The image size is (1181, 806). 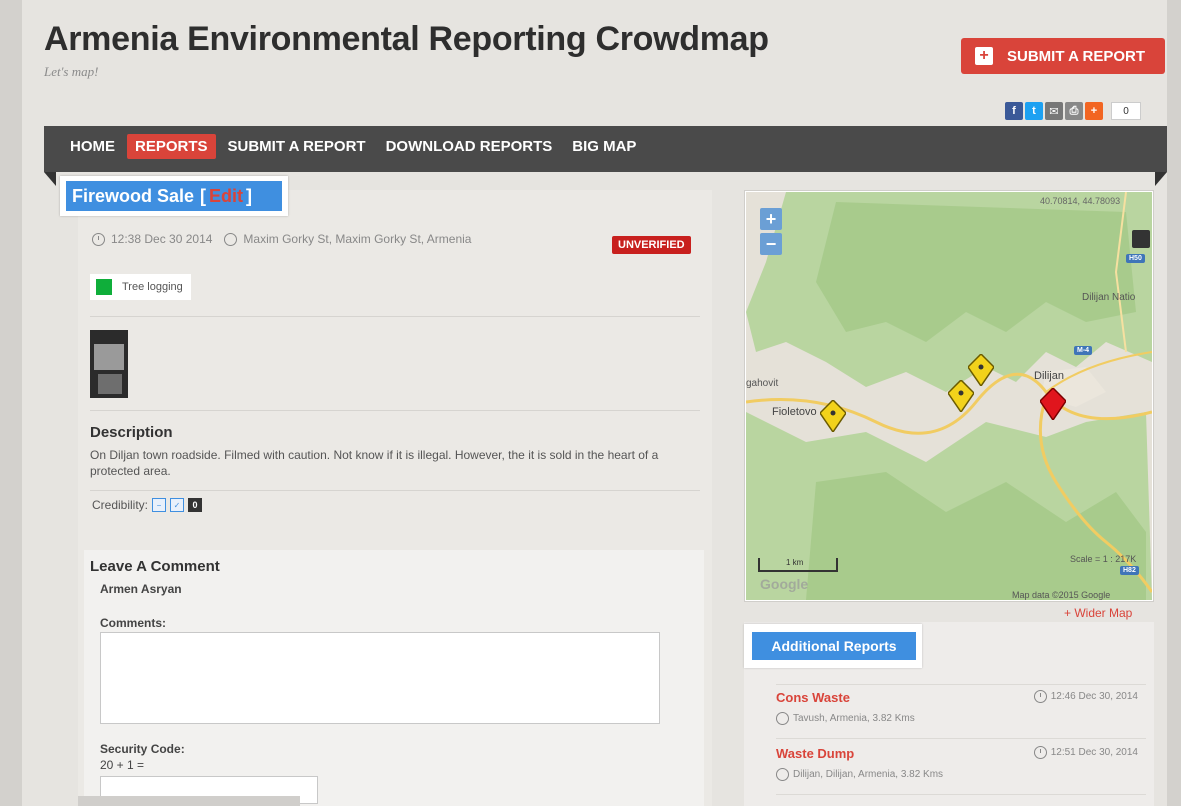 I want to click on road-shield-m4: M-4, so click(x=1083, y=350).